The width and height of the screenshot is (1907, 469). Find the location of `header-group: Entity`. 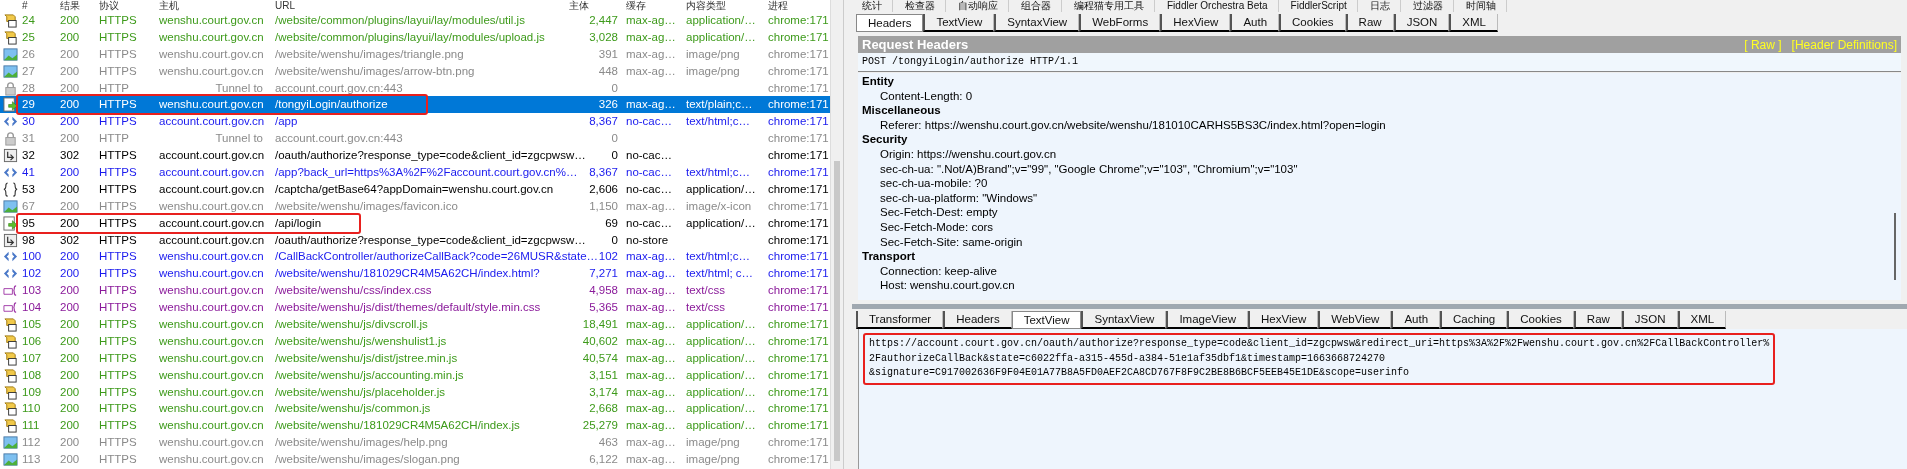

header-group: Entity is located at coordinates (1373, 81).